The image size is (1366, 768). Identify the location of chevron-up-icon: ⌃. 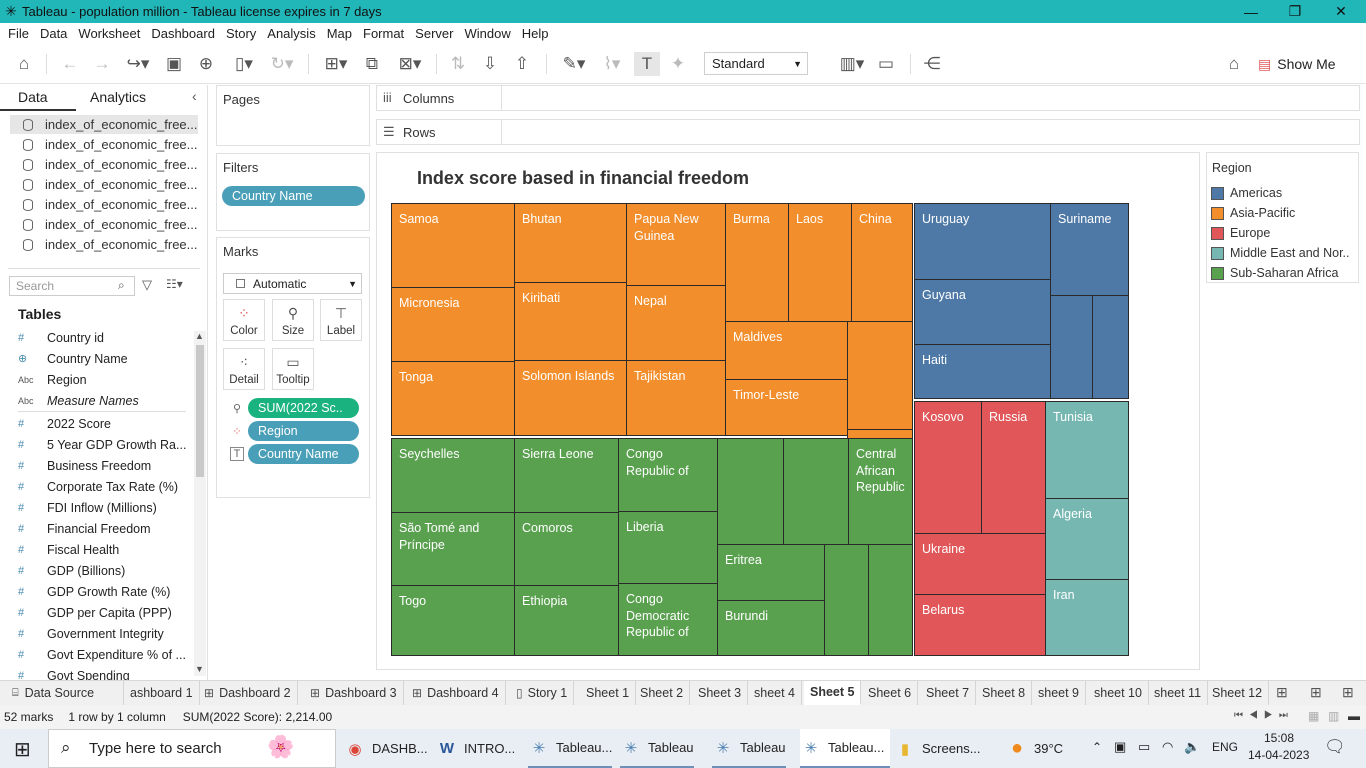
(1097, 747).